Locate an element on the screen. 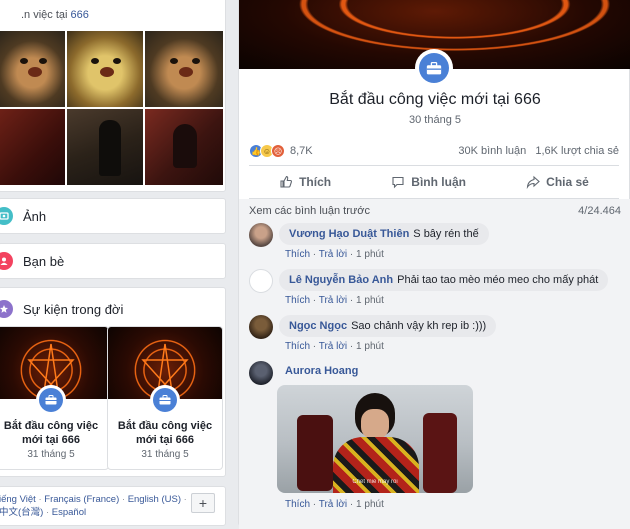  reactions-summary: 👍 ☺ ☹ 8,7K is located at coordinates (281, 151).